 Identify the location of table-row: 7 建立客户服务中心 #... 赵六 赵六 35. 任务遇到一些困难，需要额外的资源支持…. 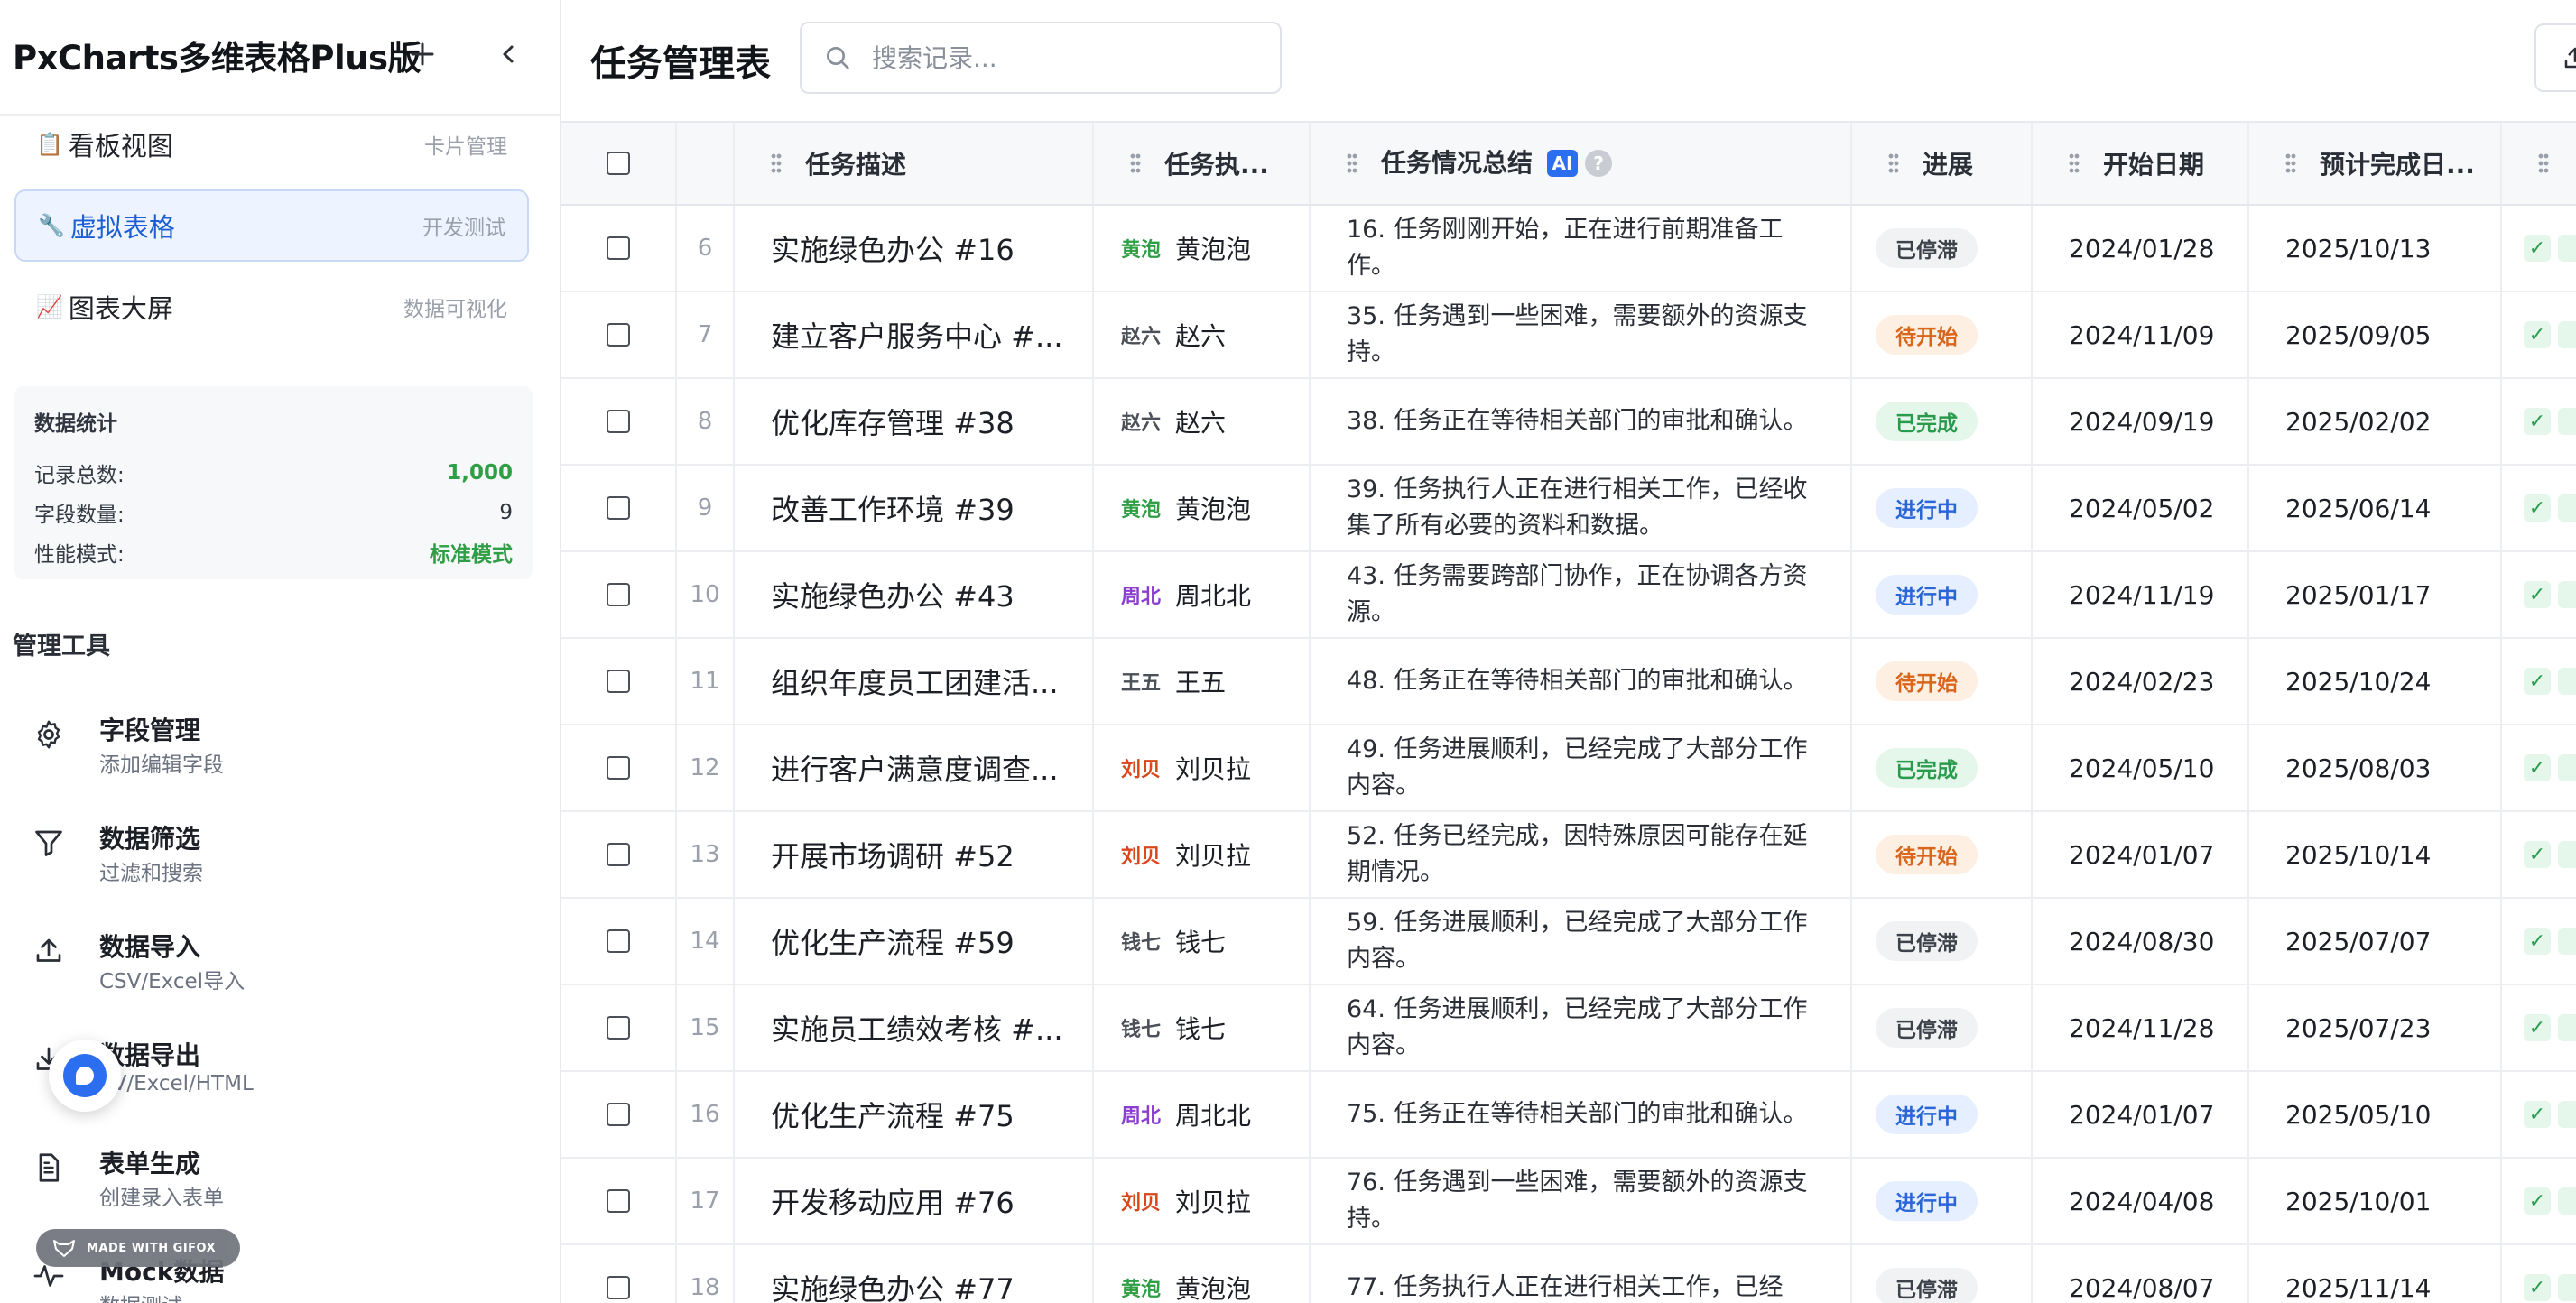
(1568, 335).